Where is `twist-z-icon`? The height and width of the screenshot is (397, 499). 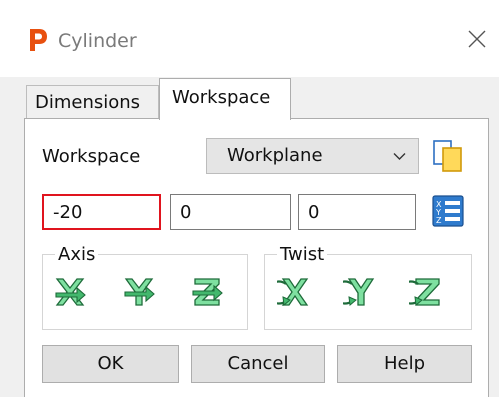 twist-z-icon is located at coordinates (426, 292).